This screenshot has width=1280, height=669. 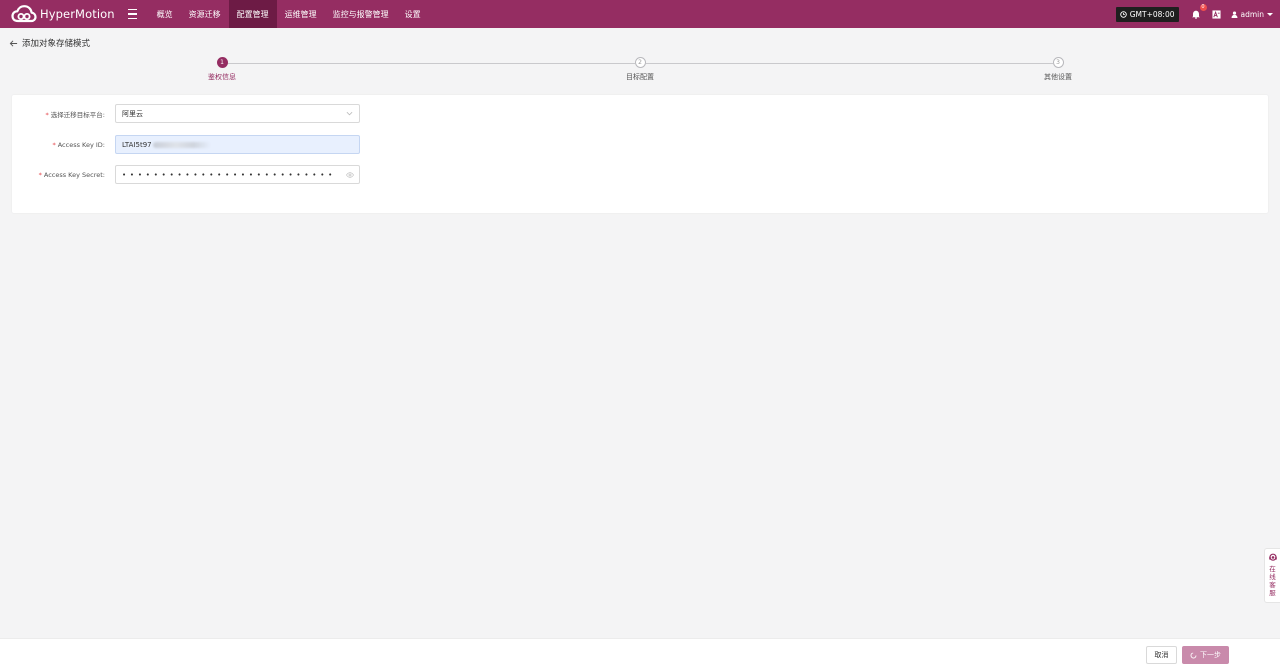 What do you see at coordinates (137, 144) in the screenshot?
I see `access-key-id-value: LTAI5t97` at bounding box center [137, 144].